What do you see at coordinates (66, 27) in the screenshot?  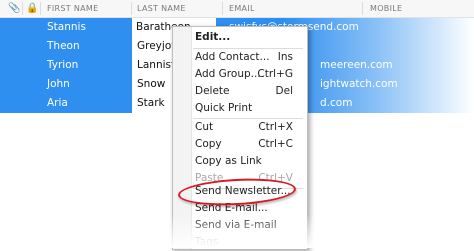 I see `cell-first-name: Stannis` at bounding box center [66, 27].